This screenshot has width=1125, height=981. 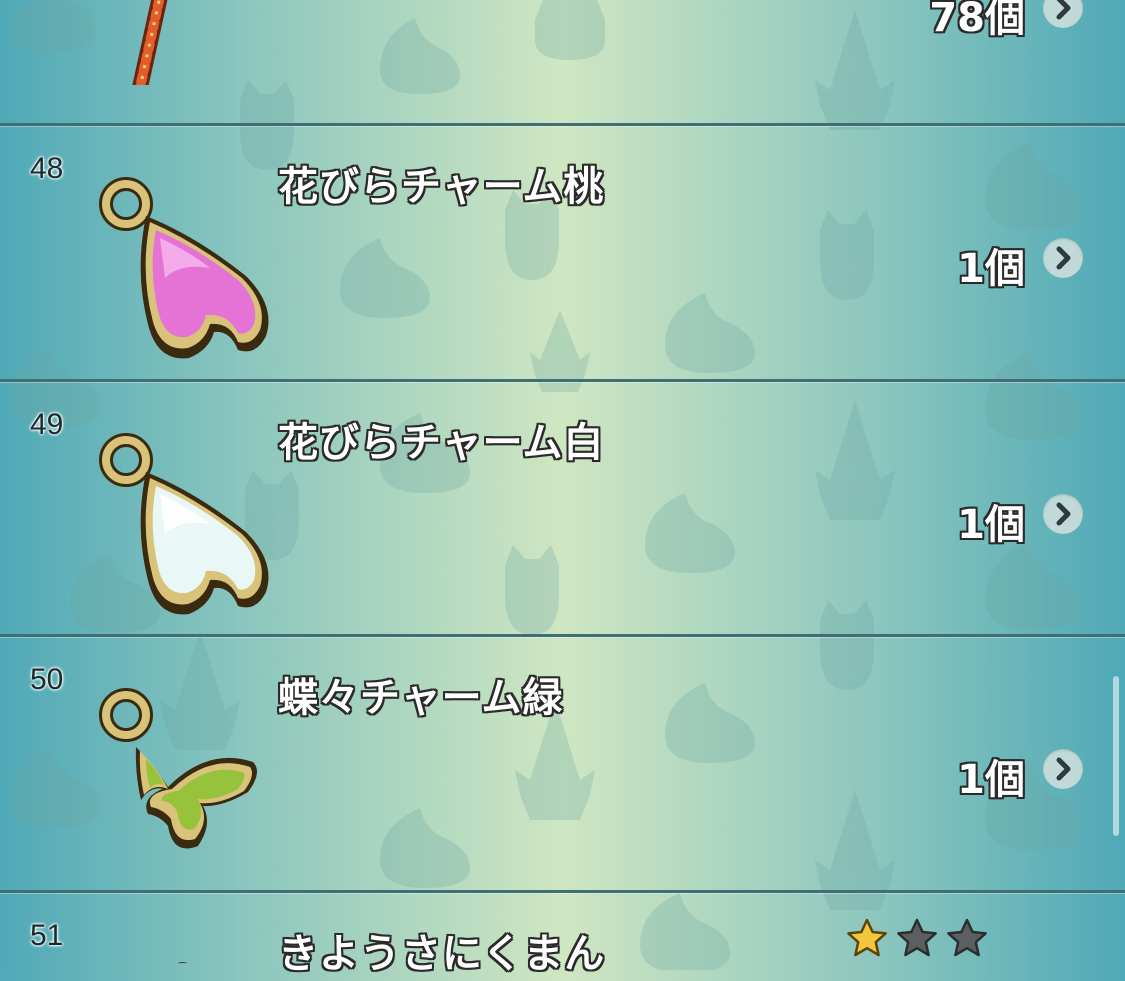 What do you see at coordinates (182, 963) in the screenshot?
I see `nikuman-icon` at bounding box center [182, 963].